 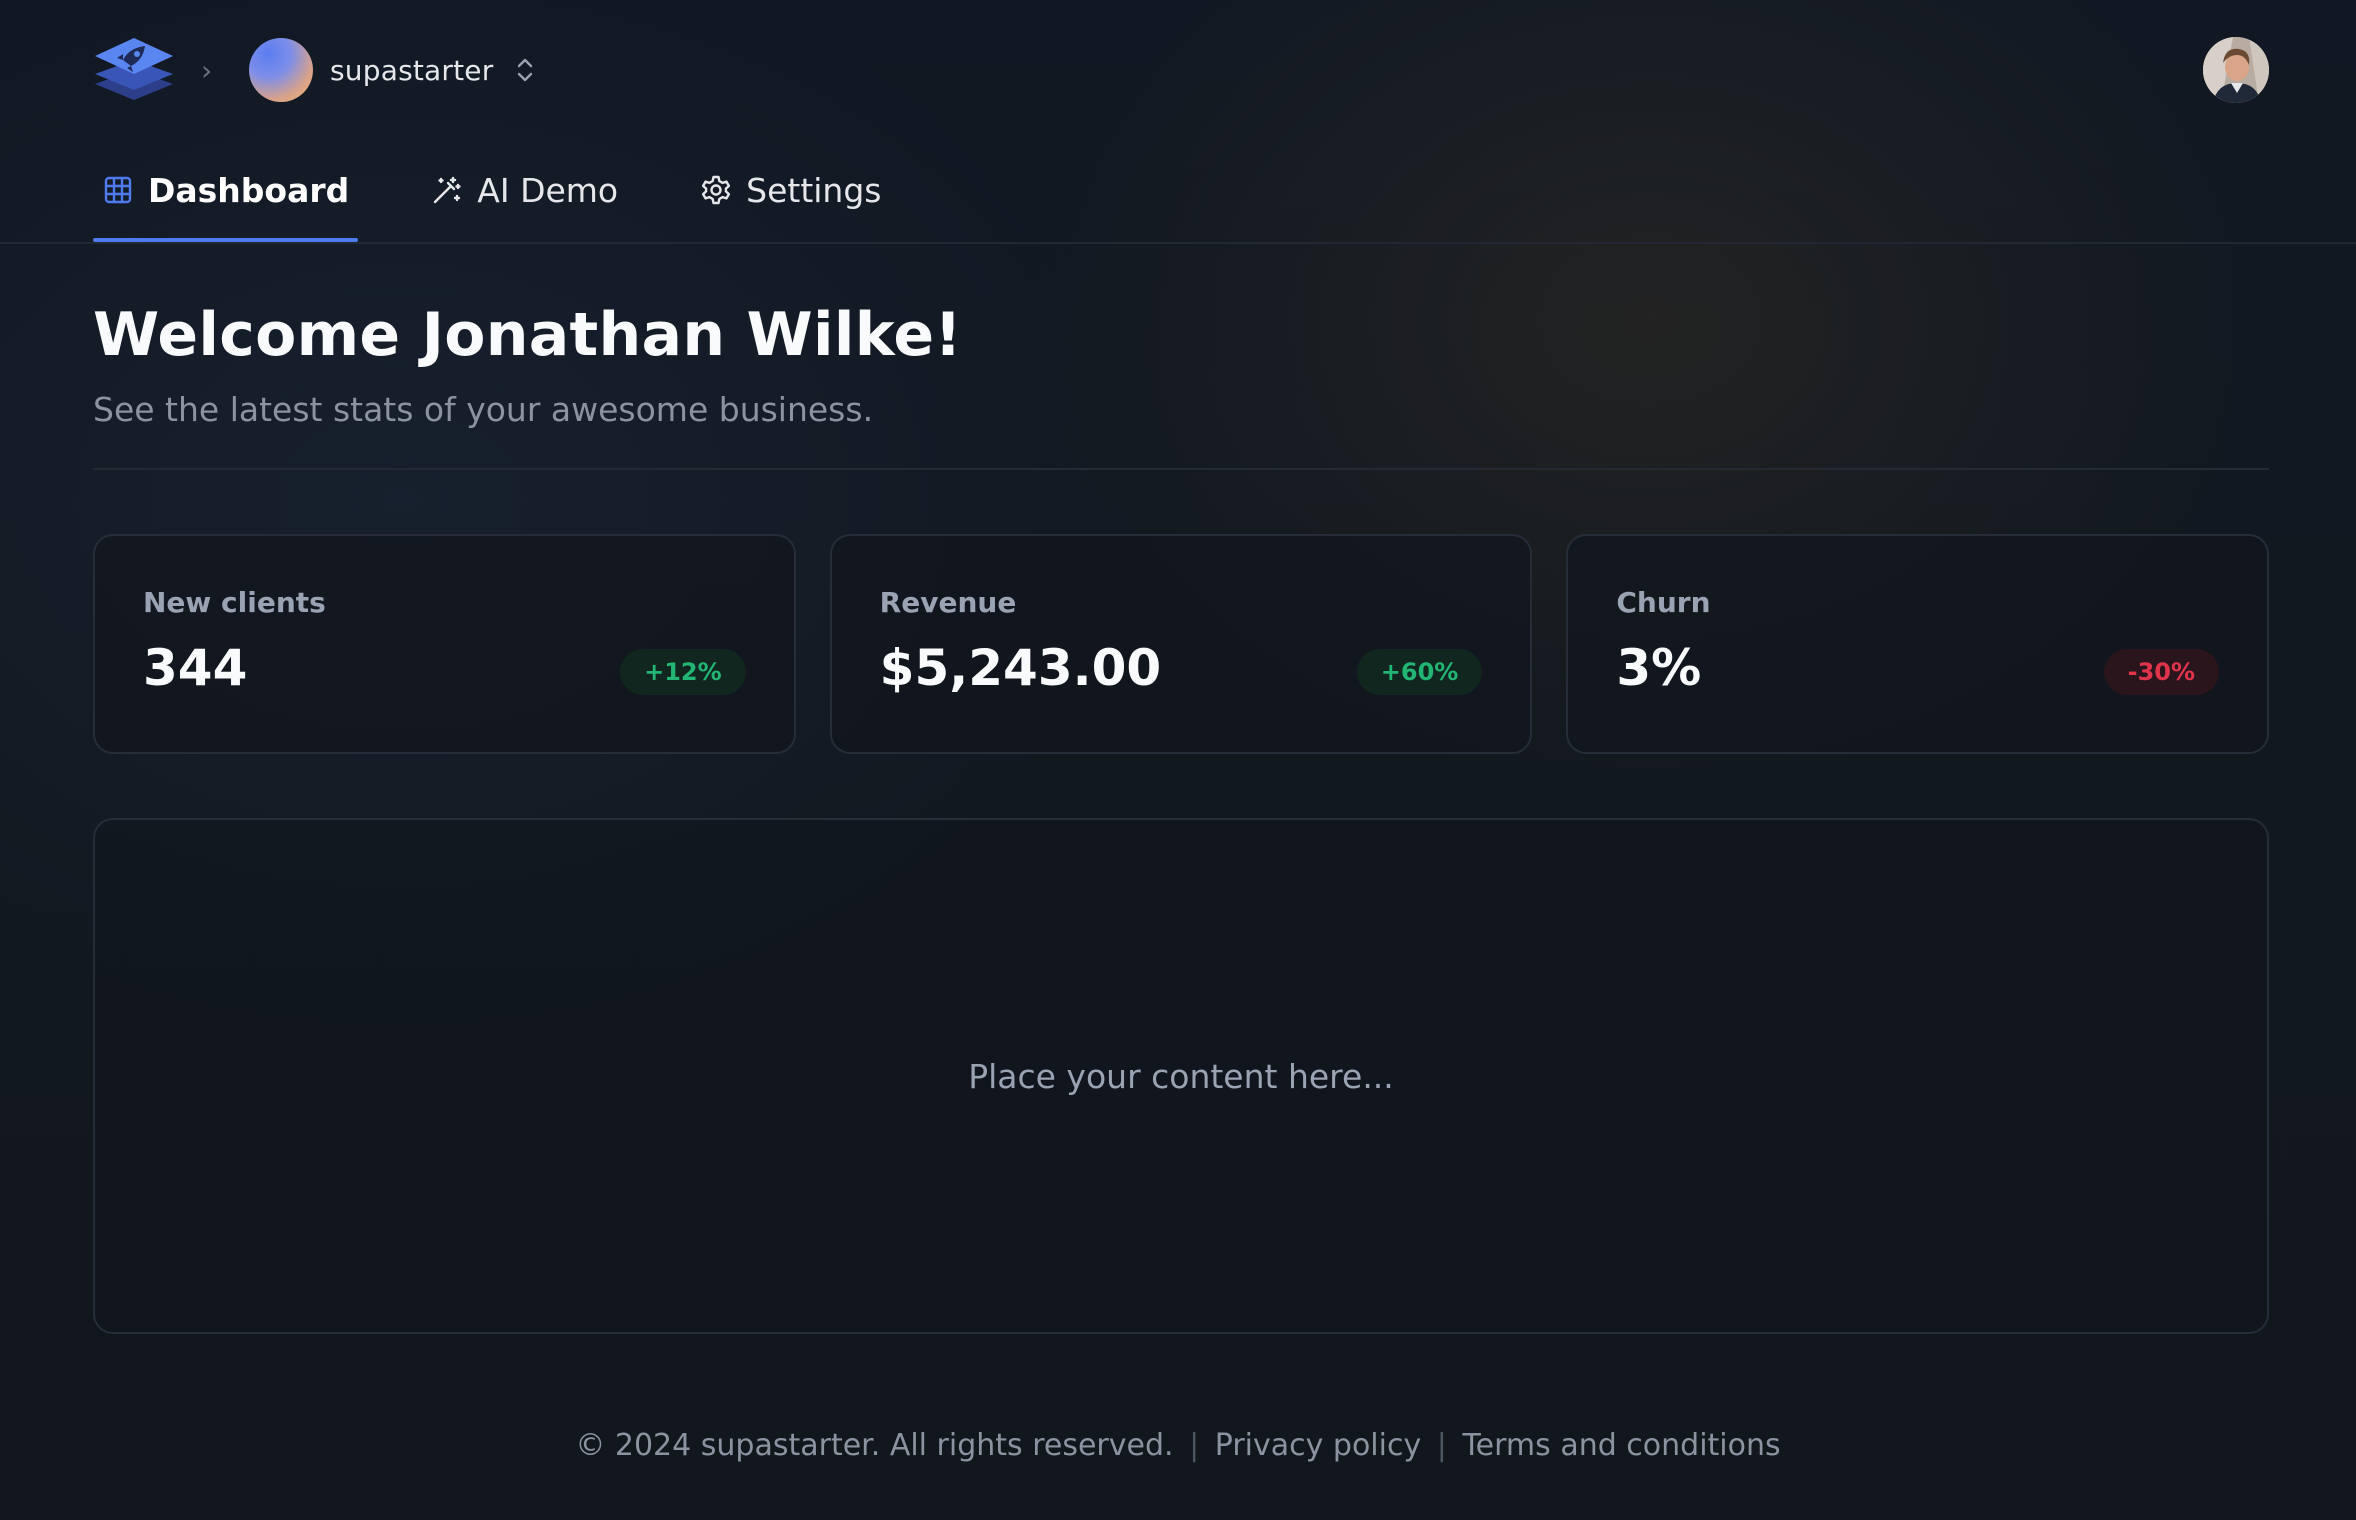 What do you see at coordinates (134, 70) in the screenshot?
I see `rocket-stack-logo-icon` at bounding box center [134, 70].